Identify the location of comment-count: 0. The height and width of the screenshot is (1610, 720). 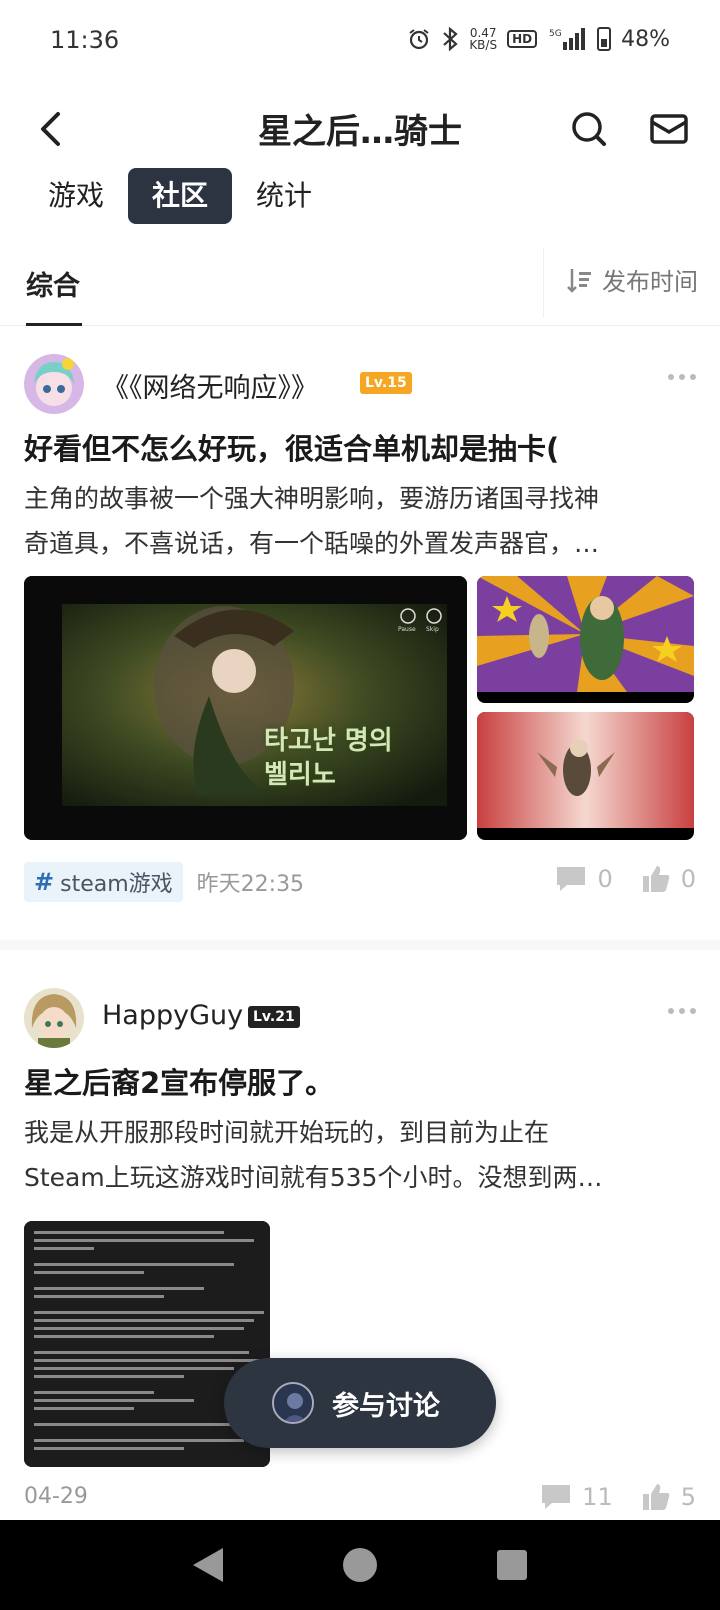
(605, 879).